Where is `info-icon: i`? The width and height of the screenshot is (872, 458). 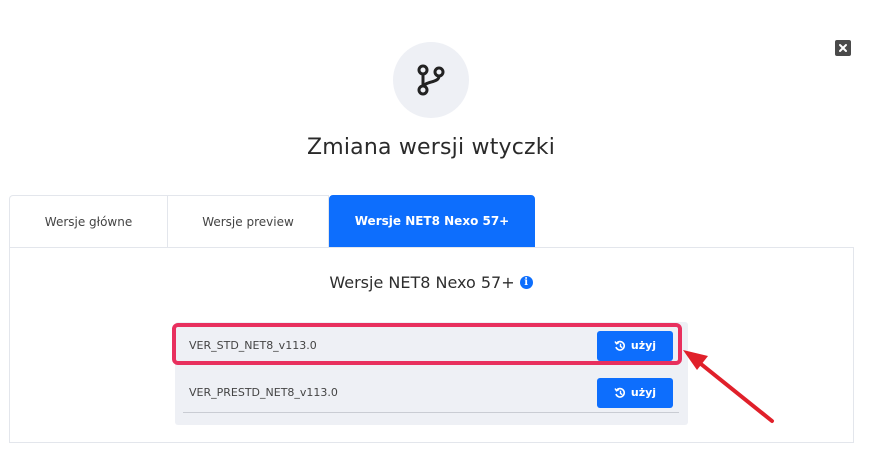 info-icon: i is located at coordinates (526, 282).